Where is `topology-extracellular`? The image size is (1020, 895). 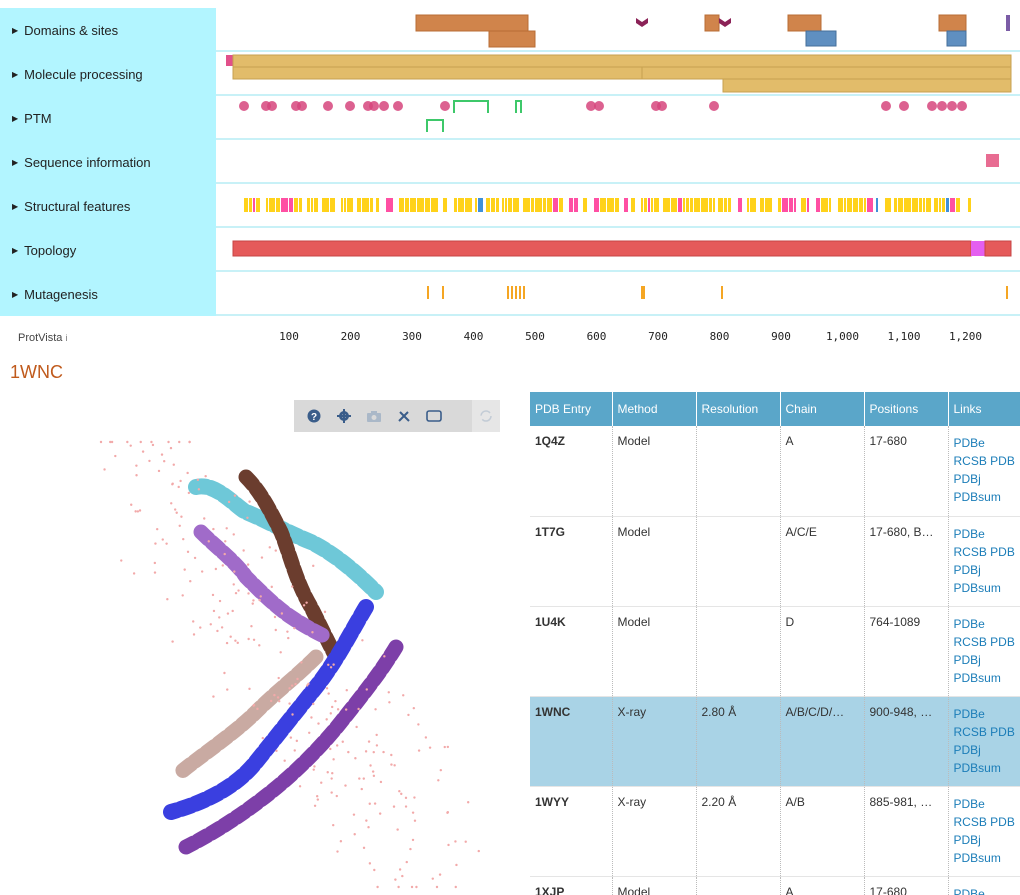
topology-extracellular is located at coordinates (602, 248).